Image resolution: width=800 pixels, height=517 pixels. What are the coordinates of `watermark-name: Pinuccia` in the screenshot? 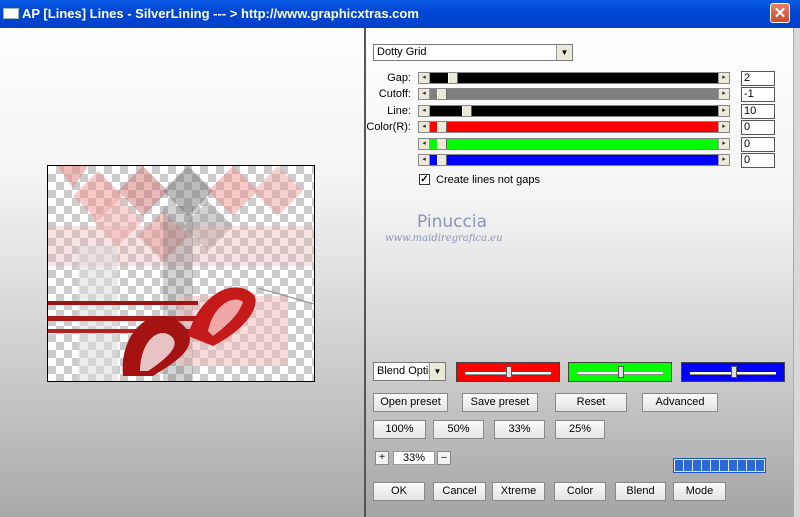 It's located at (452, 222).